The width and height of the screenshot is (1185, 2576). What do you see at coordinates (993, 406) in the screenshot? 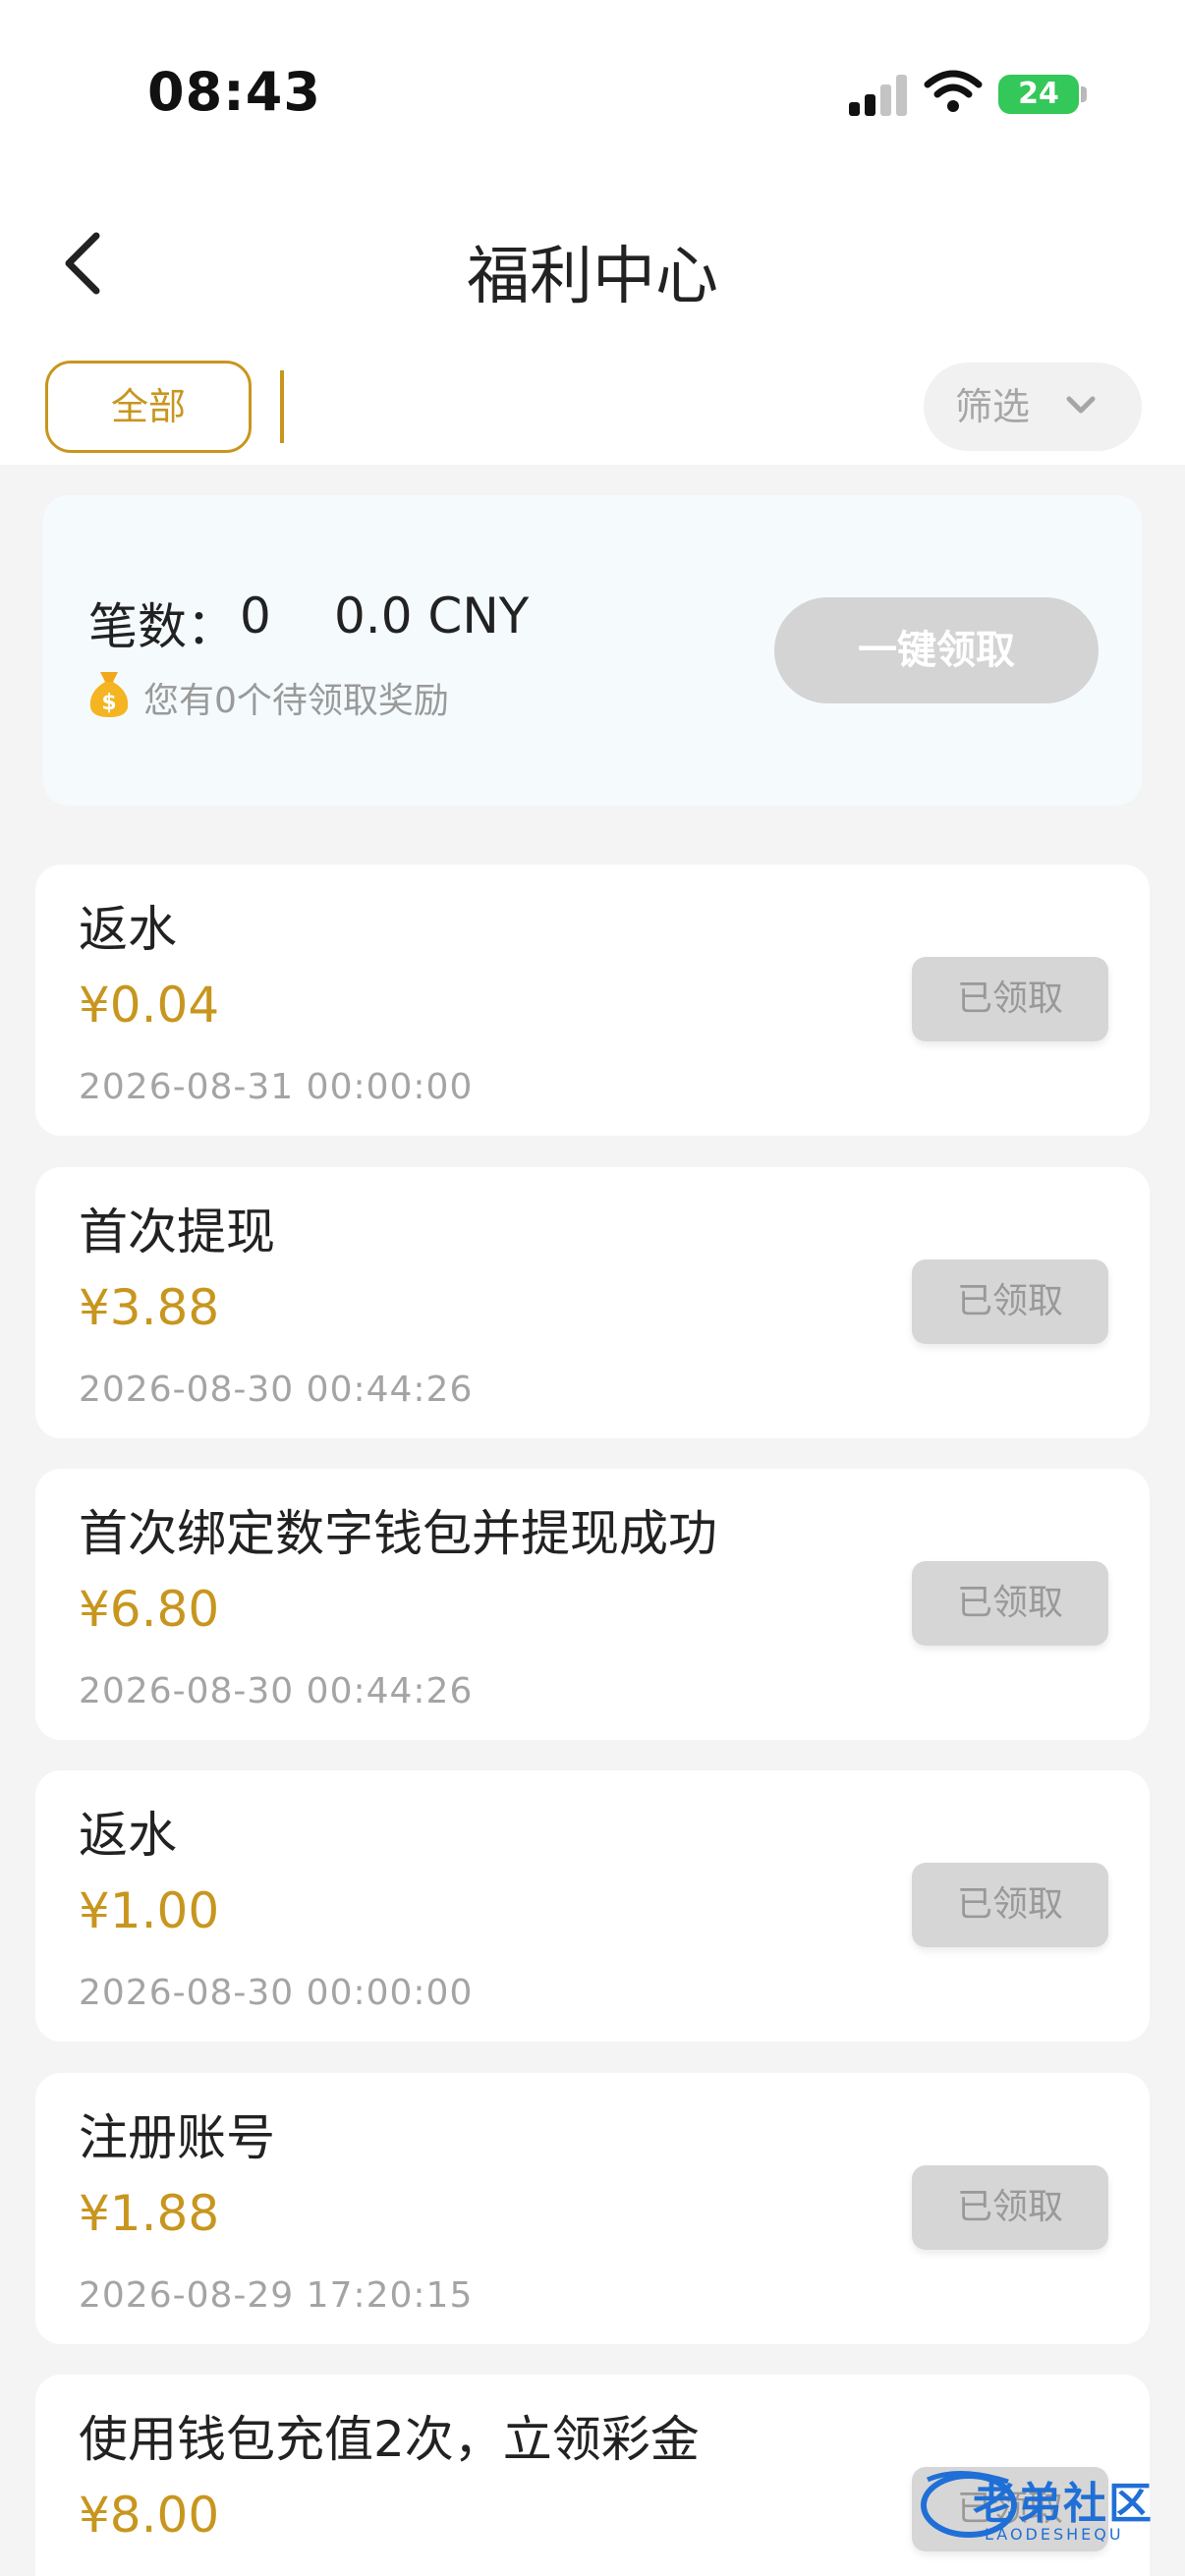
I see `filter-label: 筛选` at bounding box center [993, 406].